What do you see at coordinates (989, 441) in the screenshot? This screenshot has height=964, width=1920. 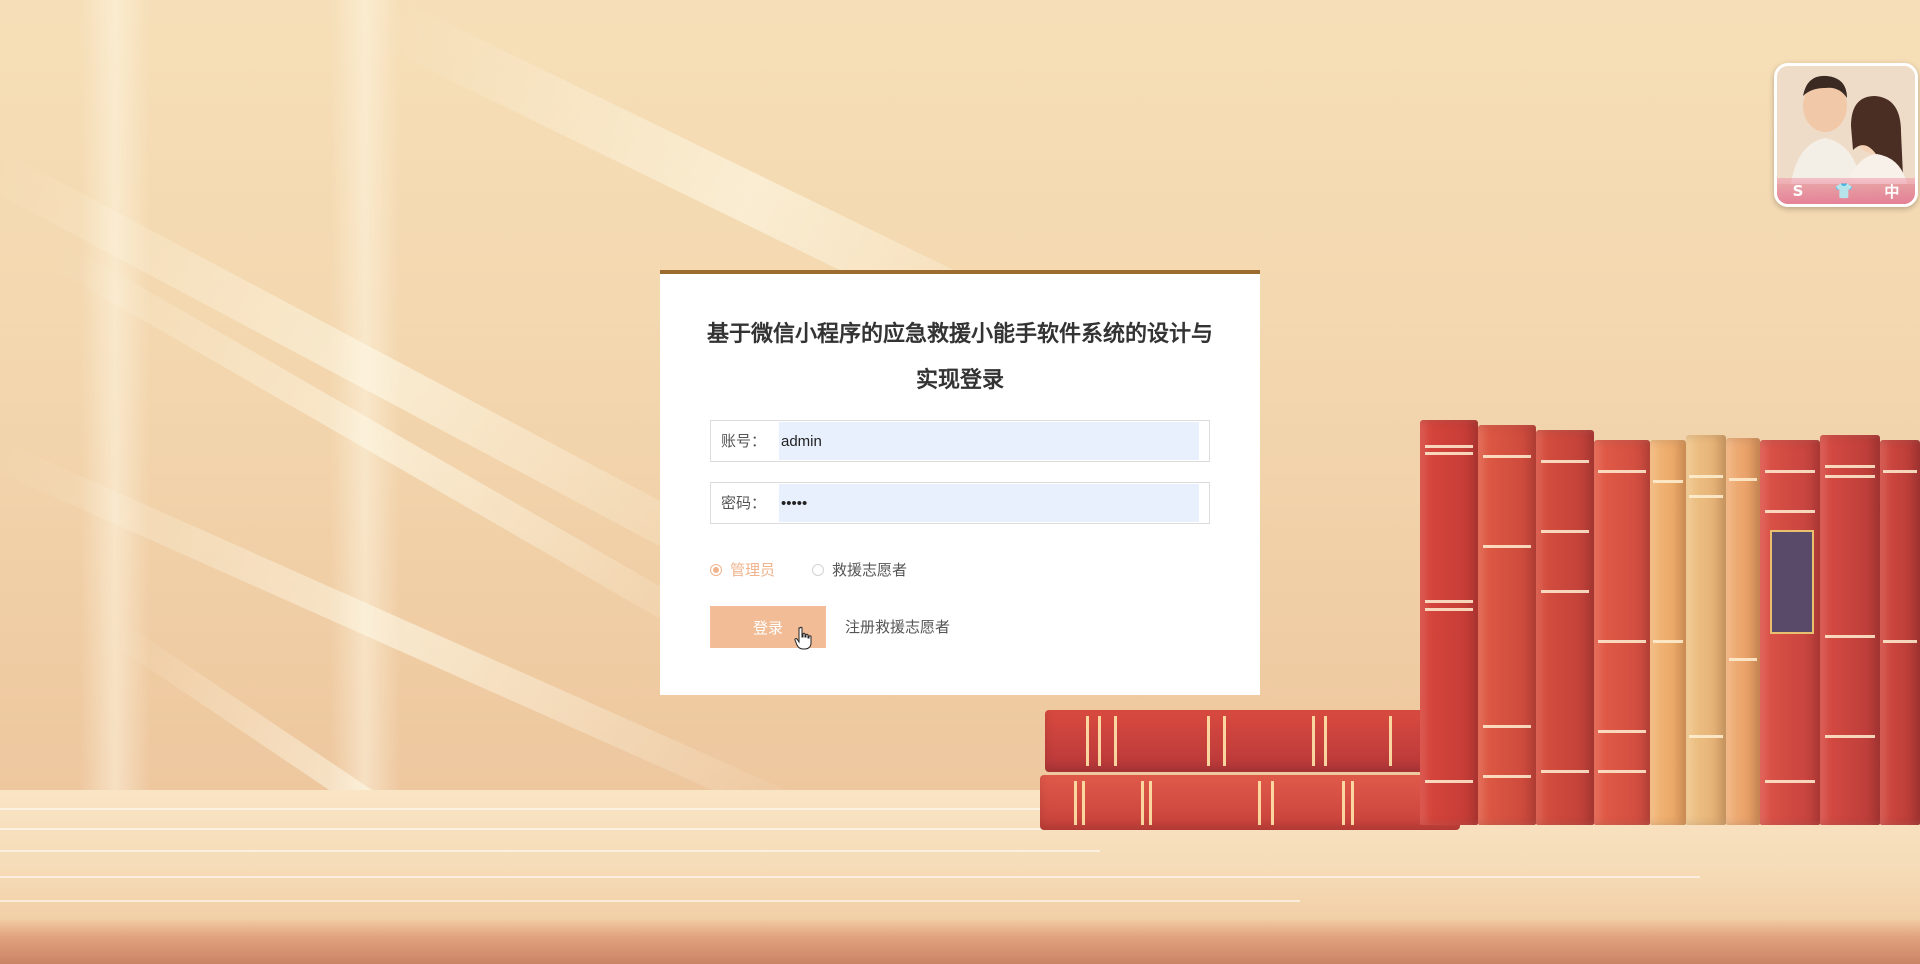 I see `account-input` at bounding box center [989, 441].